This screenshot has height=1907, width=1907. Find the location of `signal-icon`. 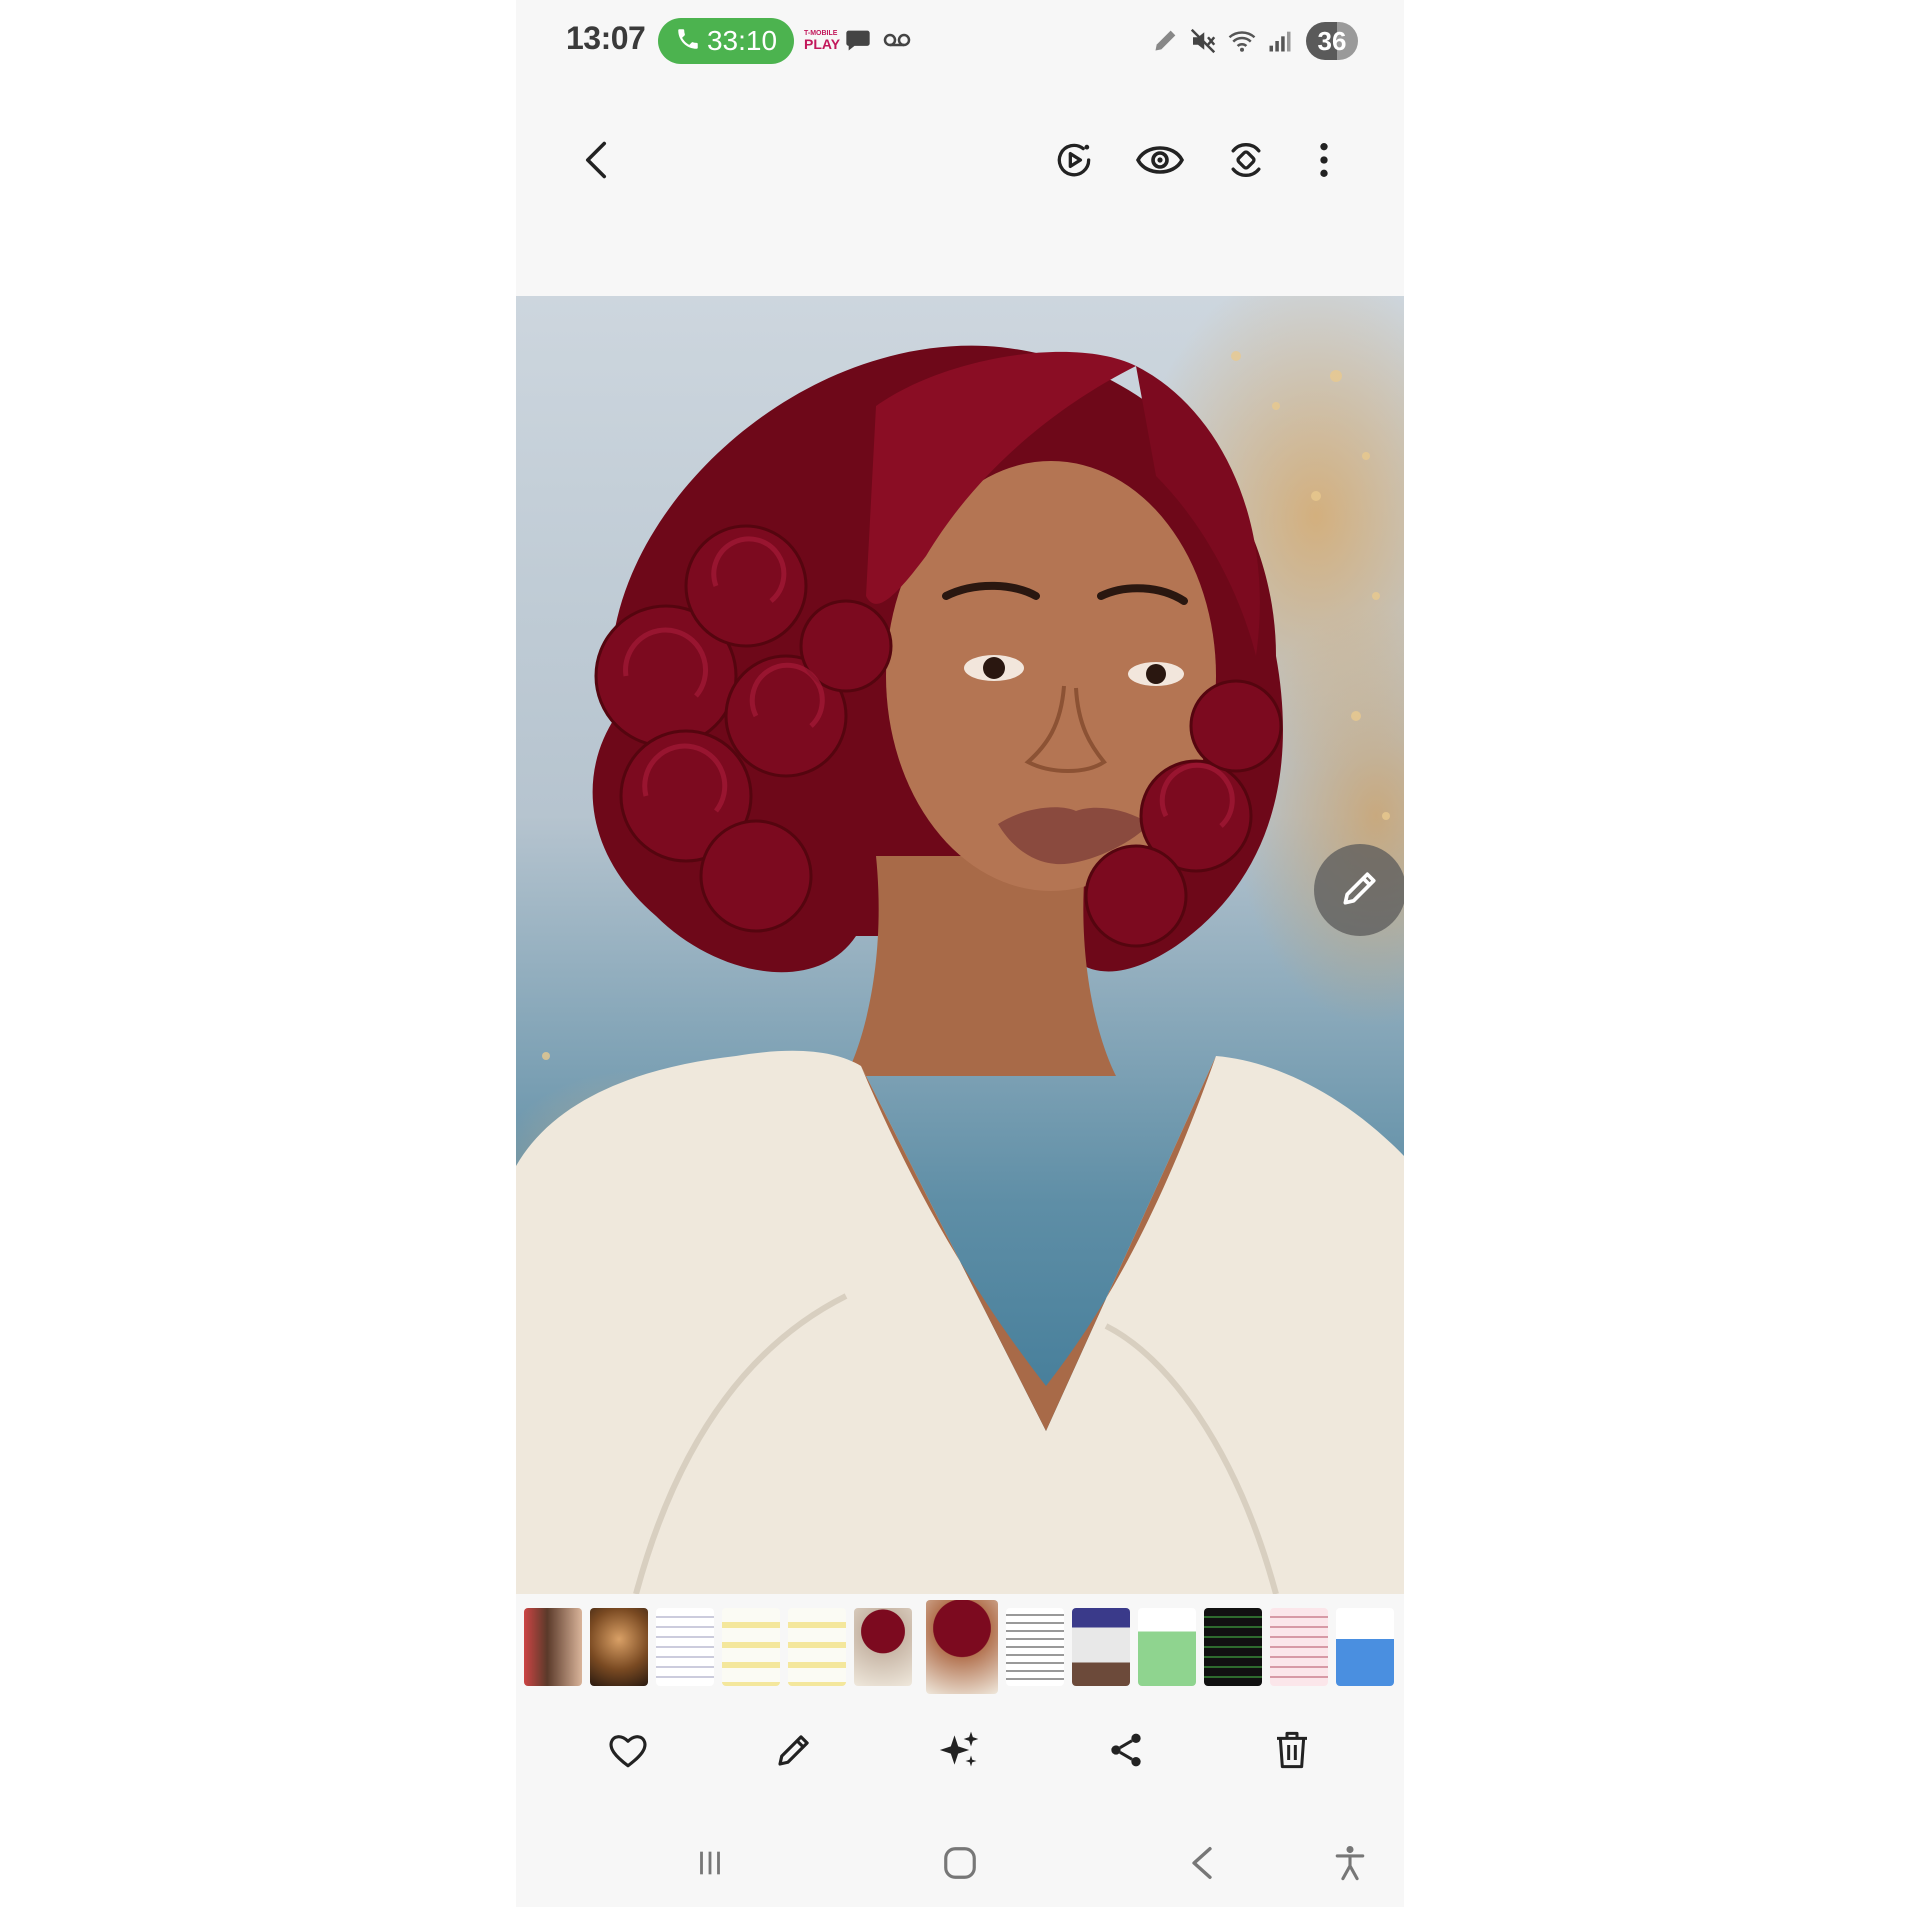

signal-icon is located at coordinates (1280, 43).